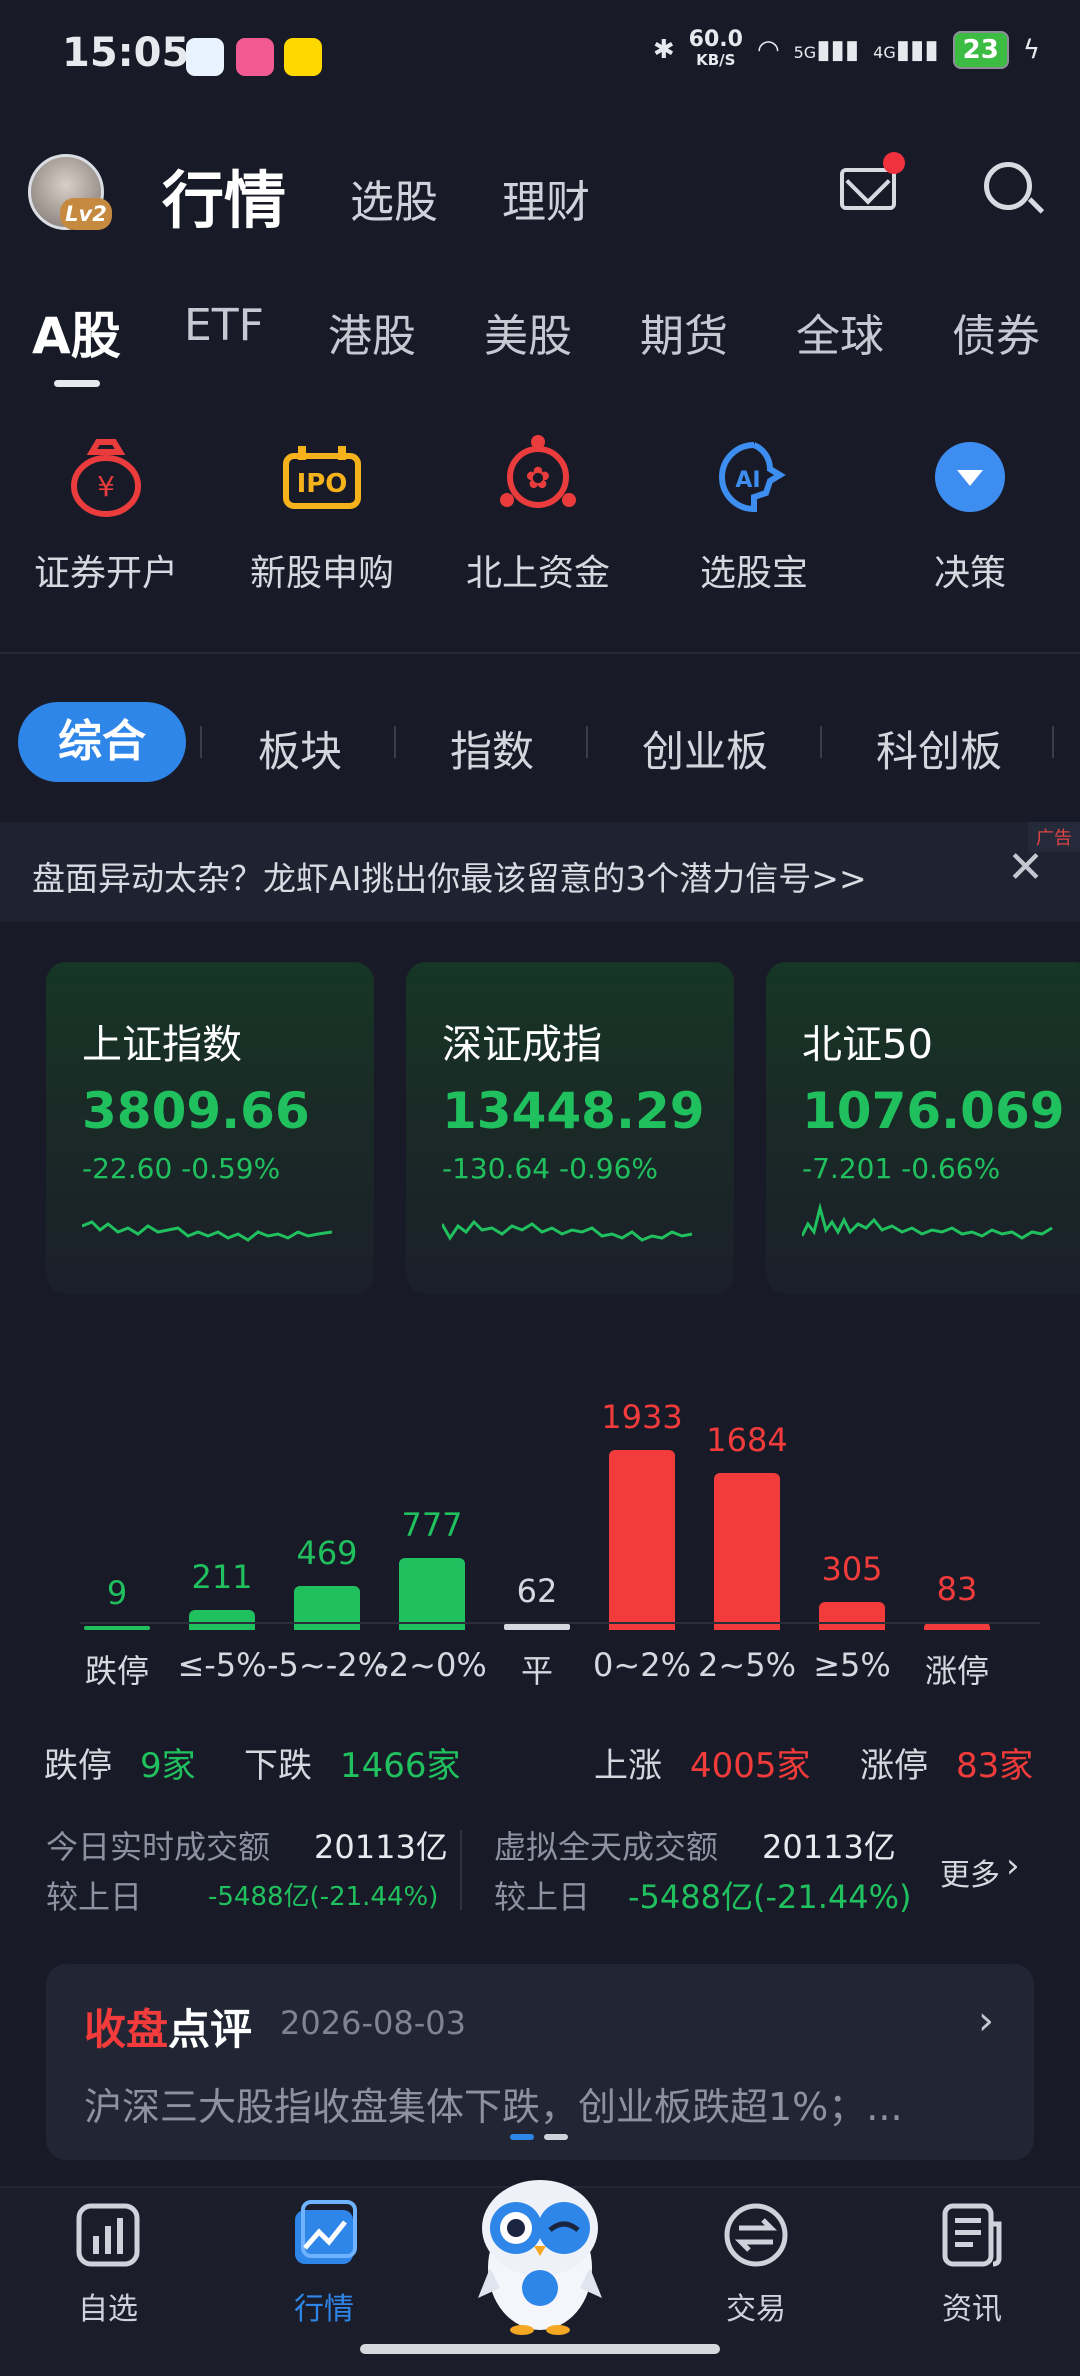  Describe the element at coordinates (705, 748) in the screenshot. I see `segment-chinext: 创业板` at that location.